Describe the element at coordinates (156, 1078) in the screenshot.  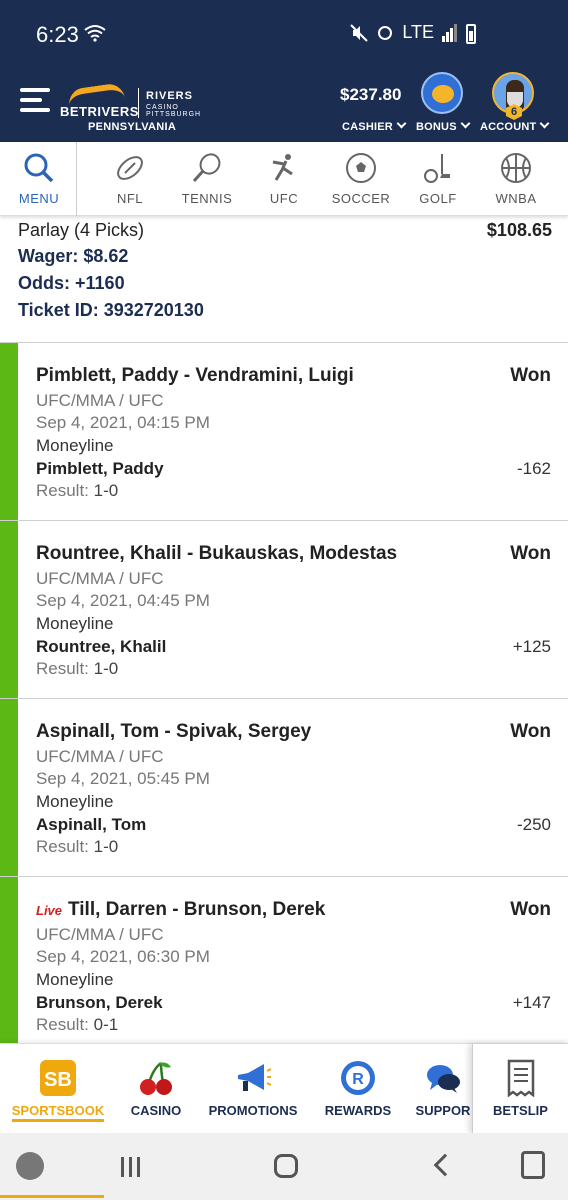
I see `cherries-icon` at that location.